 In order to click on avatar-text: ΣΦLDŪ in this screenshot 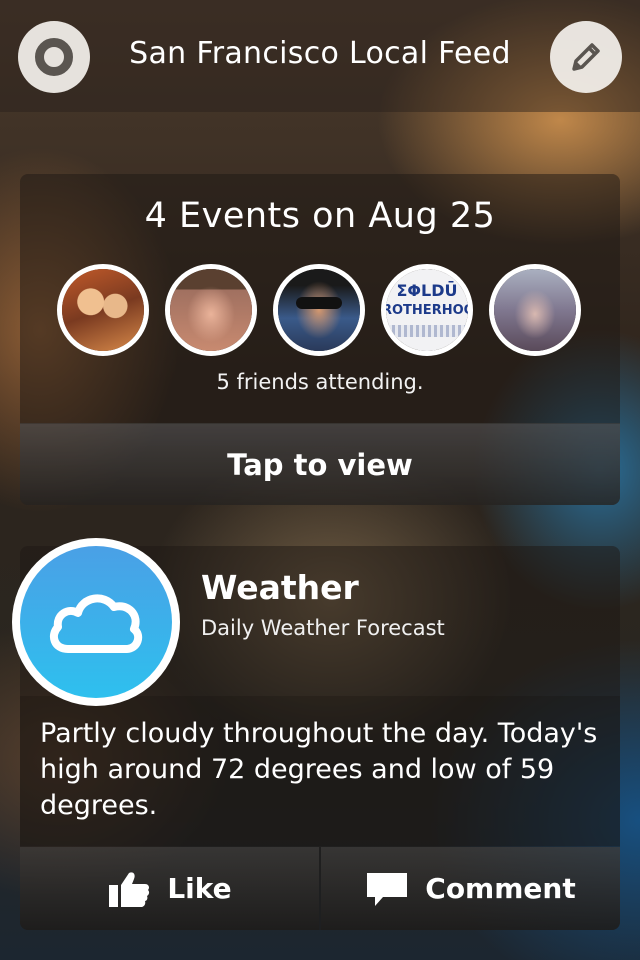, I will do `click(427, 290)`.